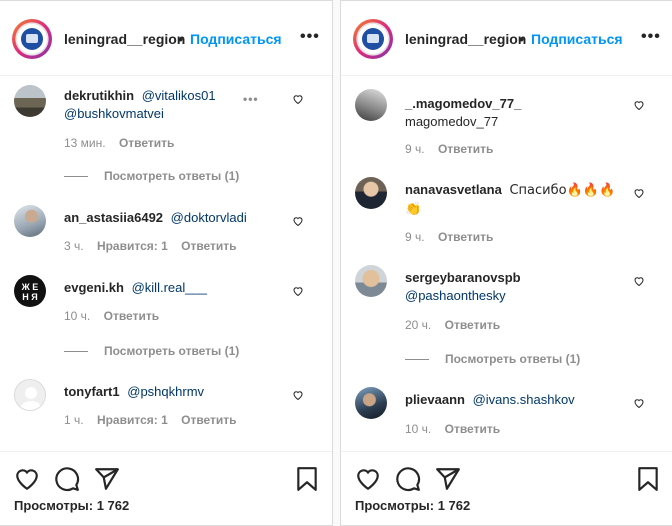  Describe the element at coordinates (169, 287) in the screenshot. I see `comment-mention: @kill.real___` at that location.